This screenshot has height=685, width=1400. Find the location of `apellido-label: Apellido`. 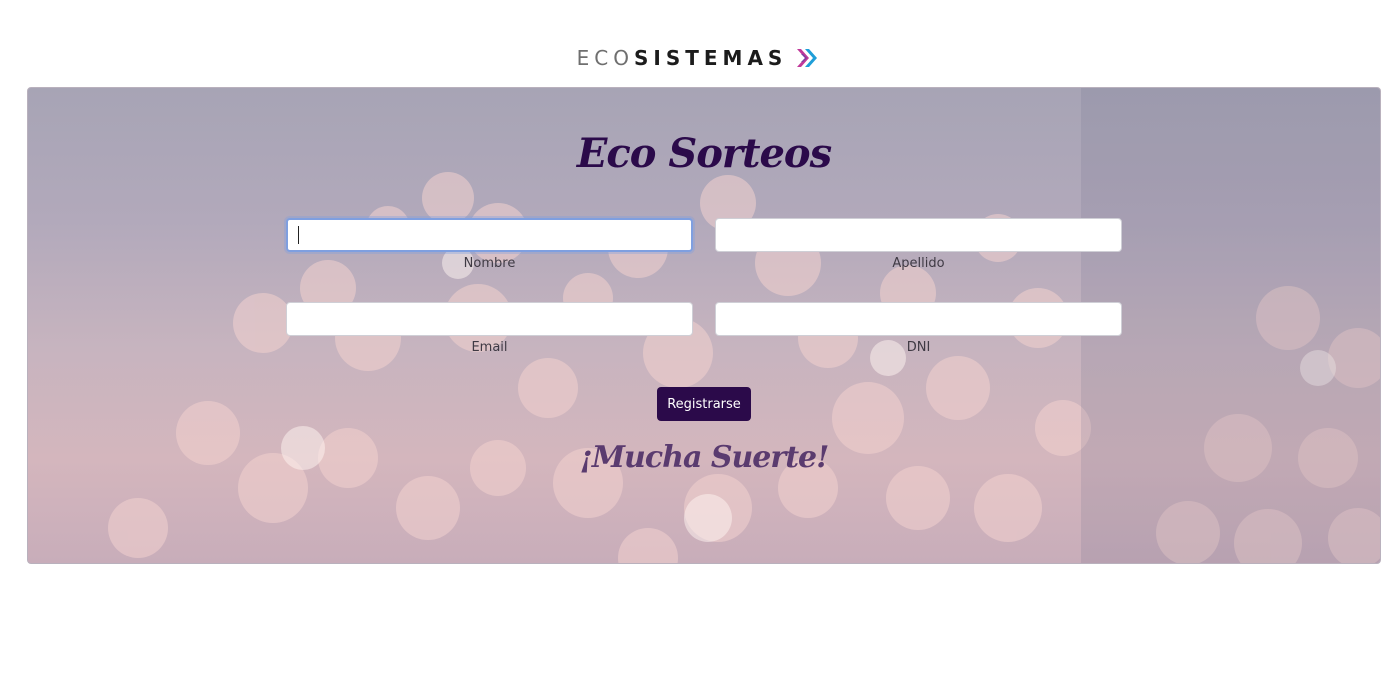

apellido-label: Apellido is located at coordinates (918, 263).